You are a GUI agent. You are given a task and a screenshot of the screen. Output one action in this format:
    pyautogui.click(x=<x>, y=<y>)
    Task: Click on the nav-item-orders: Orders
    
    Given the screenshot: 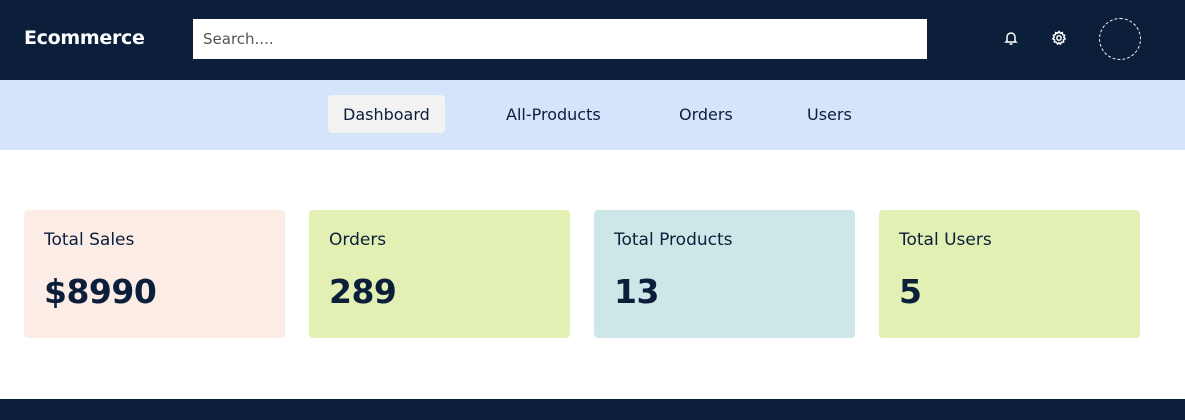 What is the action you would take?
    pyautogui.click(x=706, y=114)
    